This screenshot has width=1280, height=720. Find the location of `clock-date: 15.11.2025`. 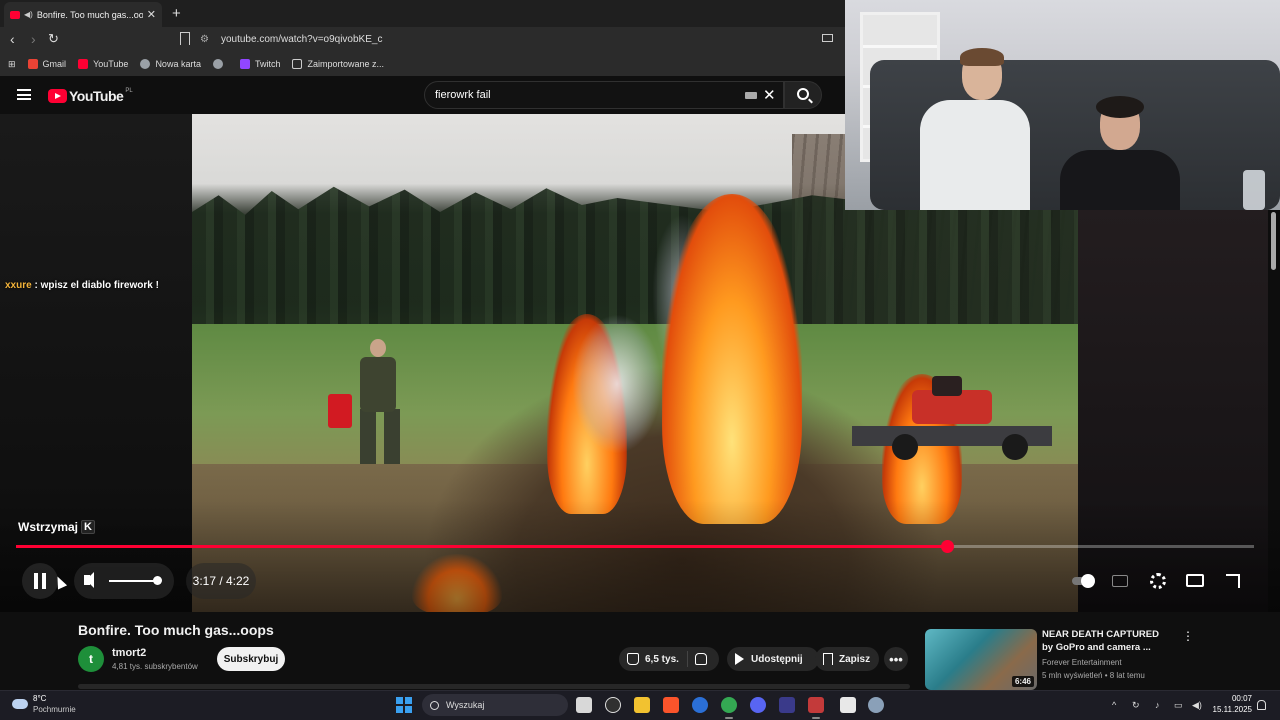

clock-date: 15.11.2025 is located at coordinates (1230, 709).